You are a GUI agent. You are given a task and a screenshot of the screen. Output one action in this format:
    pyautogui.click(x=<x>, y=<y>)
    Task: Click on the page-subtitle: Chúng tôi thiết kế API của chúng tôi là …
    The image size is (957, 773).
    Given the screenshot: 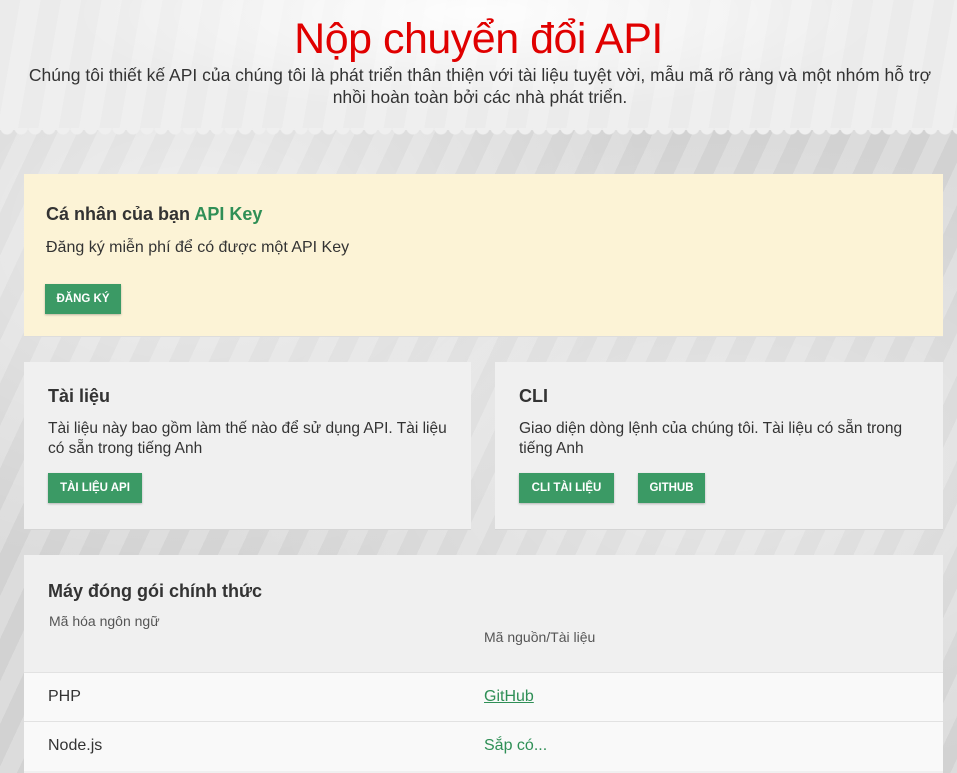 What is the action you would take?
    pyautogui.click(x=480, y=86)
    